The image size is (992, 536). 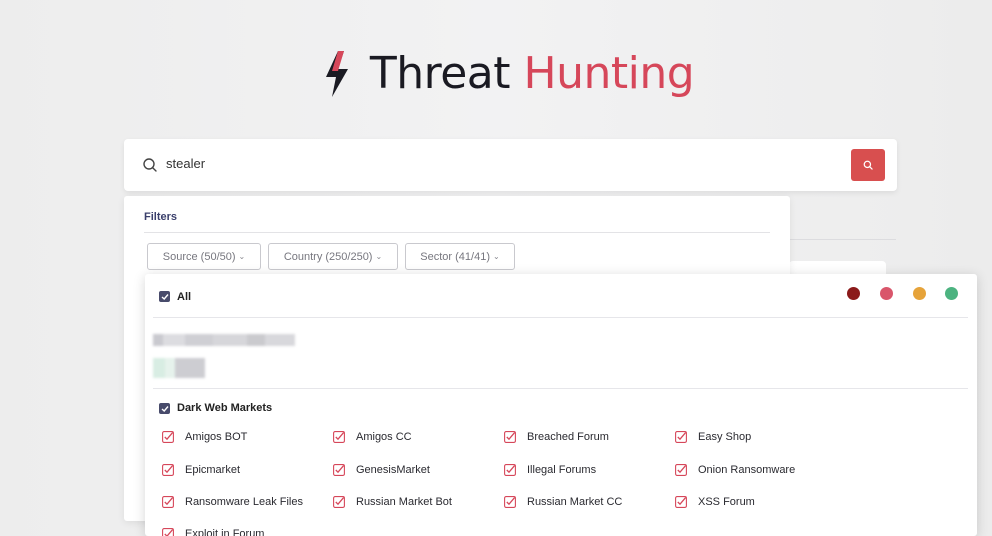 I want to click on search-input: stealer, so click(x=185, y=163).